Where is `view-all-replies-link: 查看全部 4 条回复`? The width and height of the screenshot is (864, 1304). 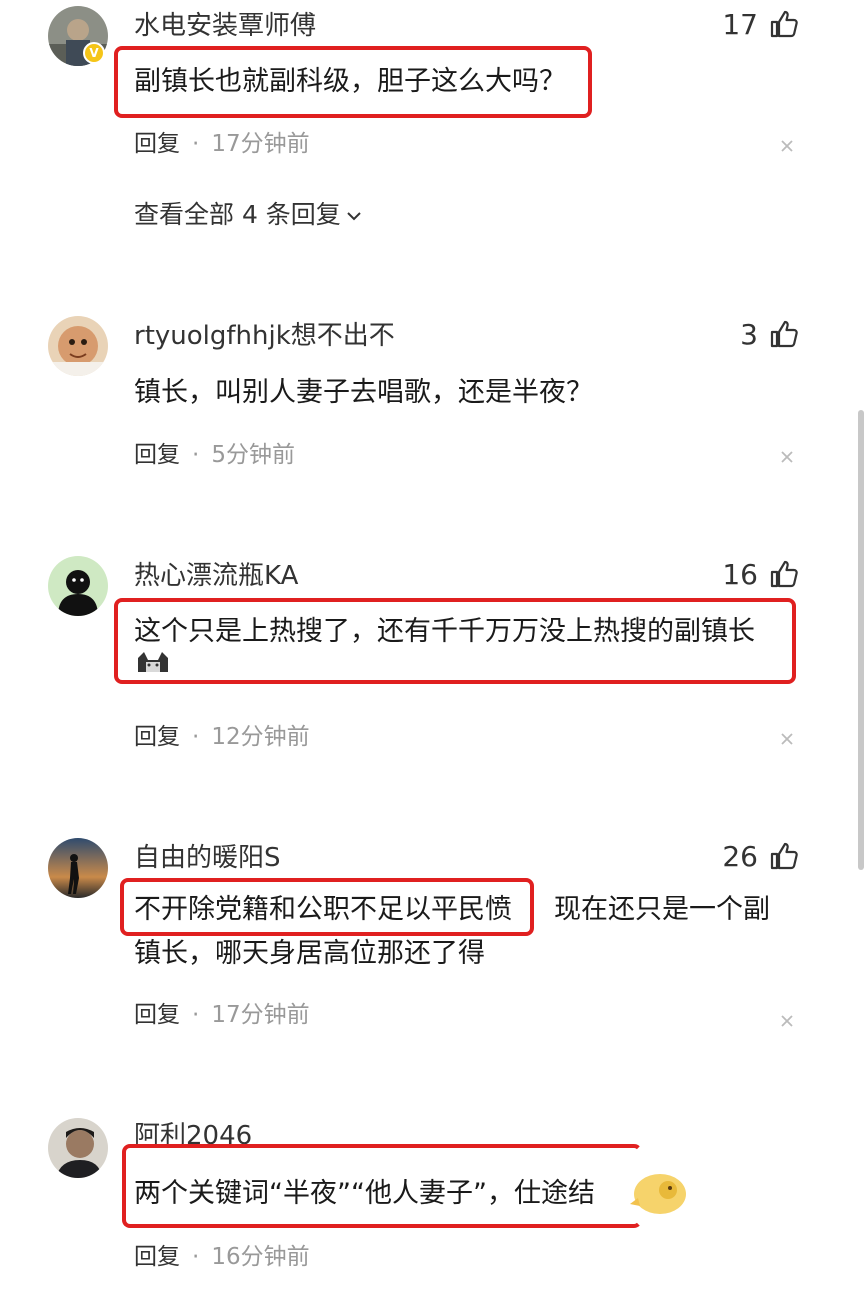 view-all-replies-link: 查看全部 4 条回复 is located at coordinates (248, 215).